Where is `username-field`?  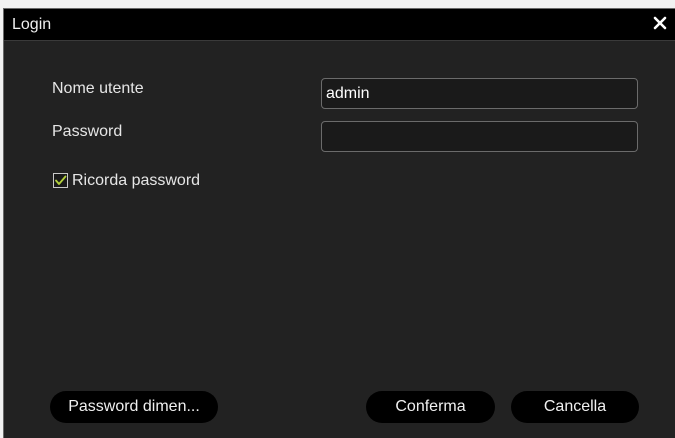 username-field is located at coordinates (479, 93).